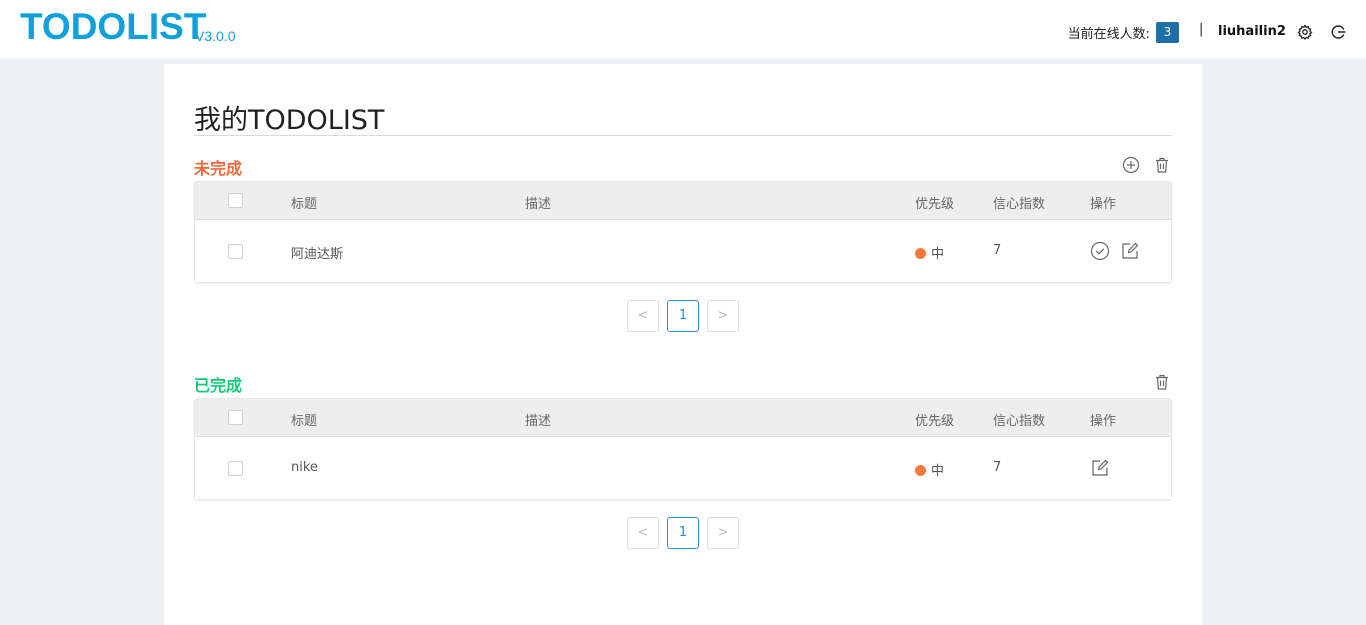 Image resolution: width=1366 pixels, height=625 pixels. I want to click on table-row: 阿迪达斯 中 7, so click(683, 251).